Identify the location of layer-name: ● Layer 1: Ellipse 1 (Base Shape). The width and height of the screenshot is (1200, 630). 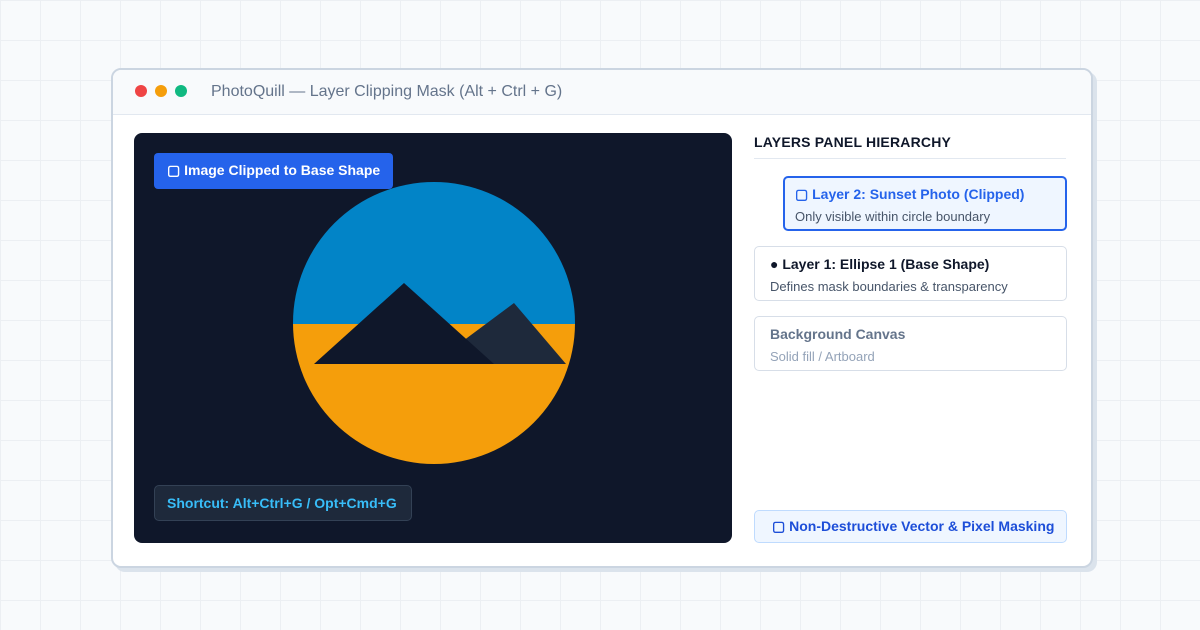
(880, 264).